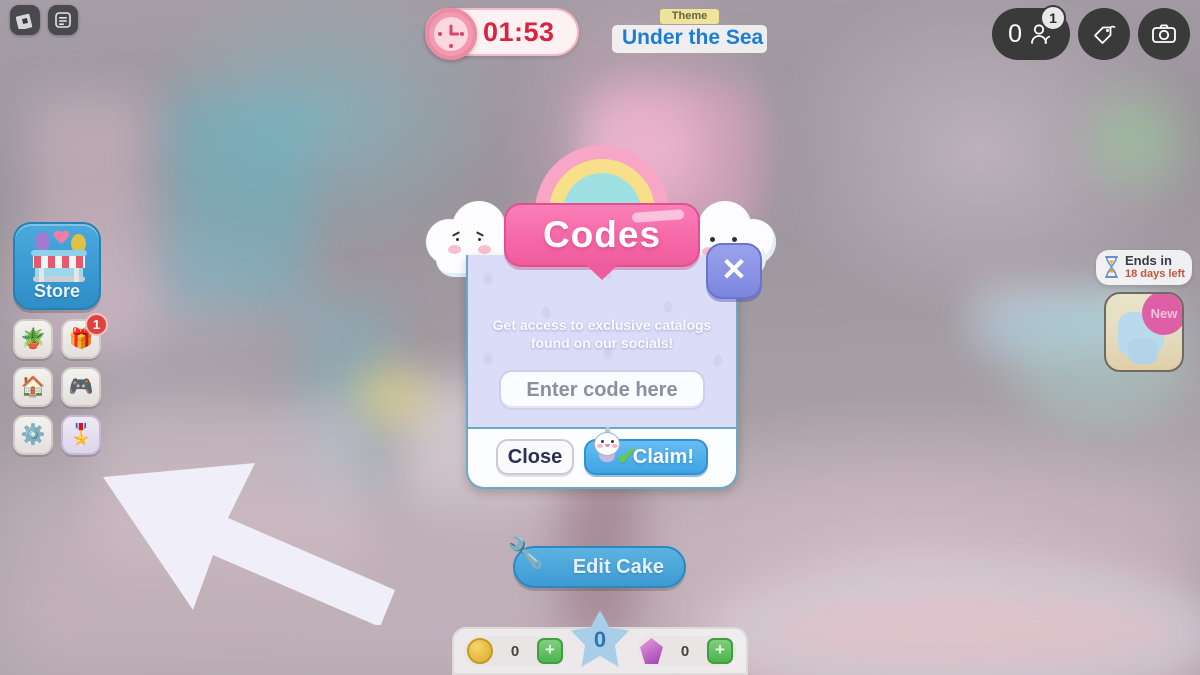 The height and width of the screenshot is (675, 1200). I want to click on os-overlay-icons, so click(44, 20).